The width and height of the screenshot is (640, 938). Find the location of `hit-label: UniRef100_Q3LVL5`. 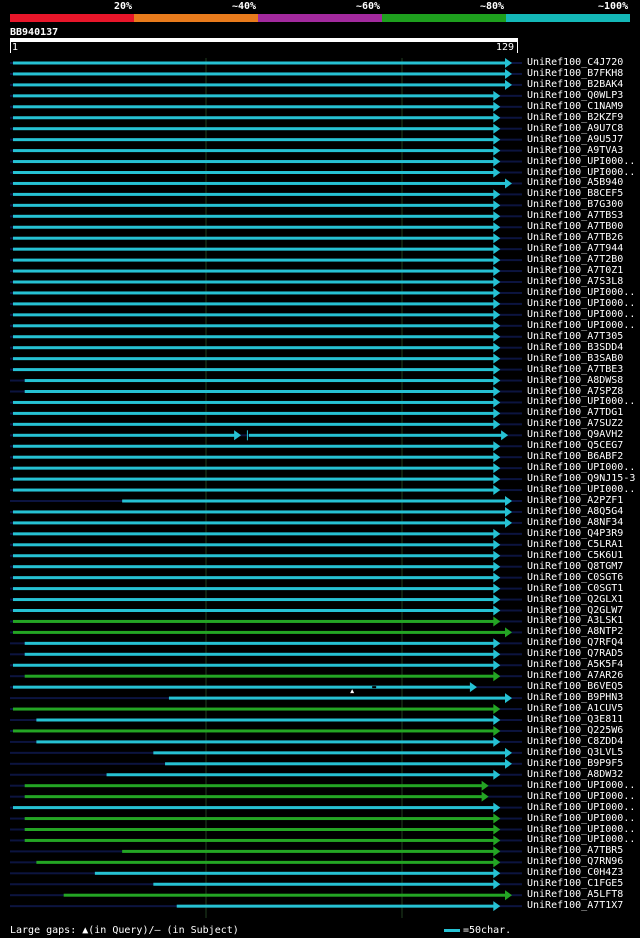

hit-label: UniRef100_Q3LVL5 is located at coordinates (575, 752).